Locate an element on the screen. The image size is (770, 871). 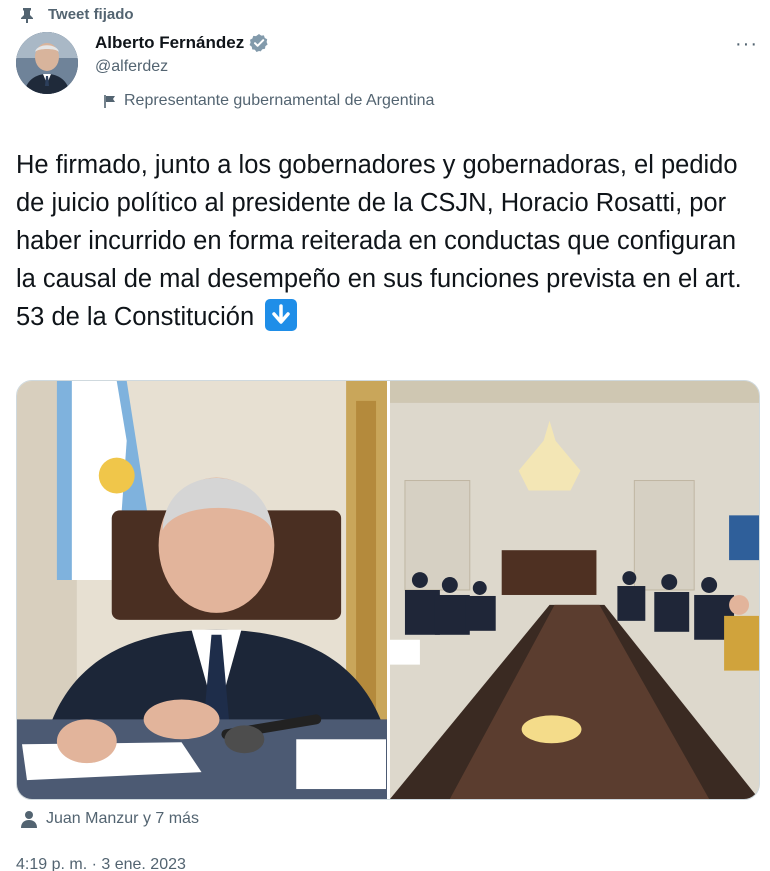
tagged-users: Juan Manzur y 7 más is located at coordinates (109, 819).